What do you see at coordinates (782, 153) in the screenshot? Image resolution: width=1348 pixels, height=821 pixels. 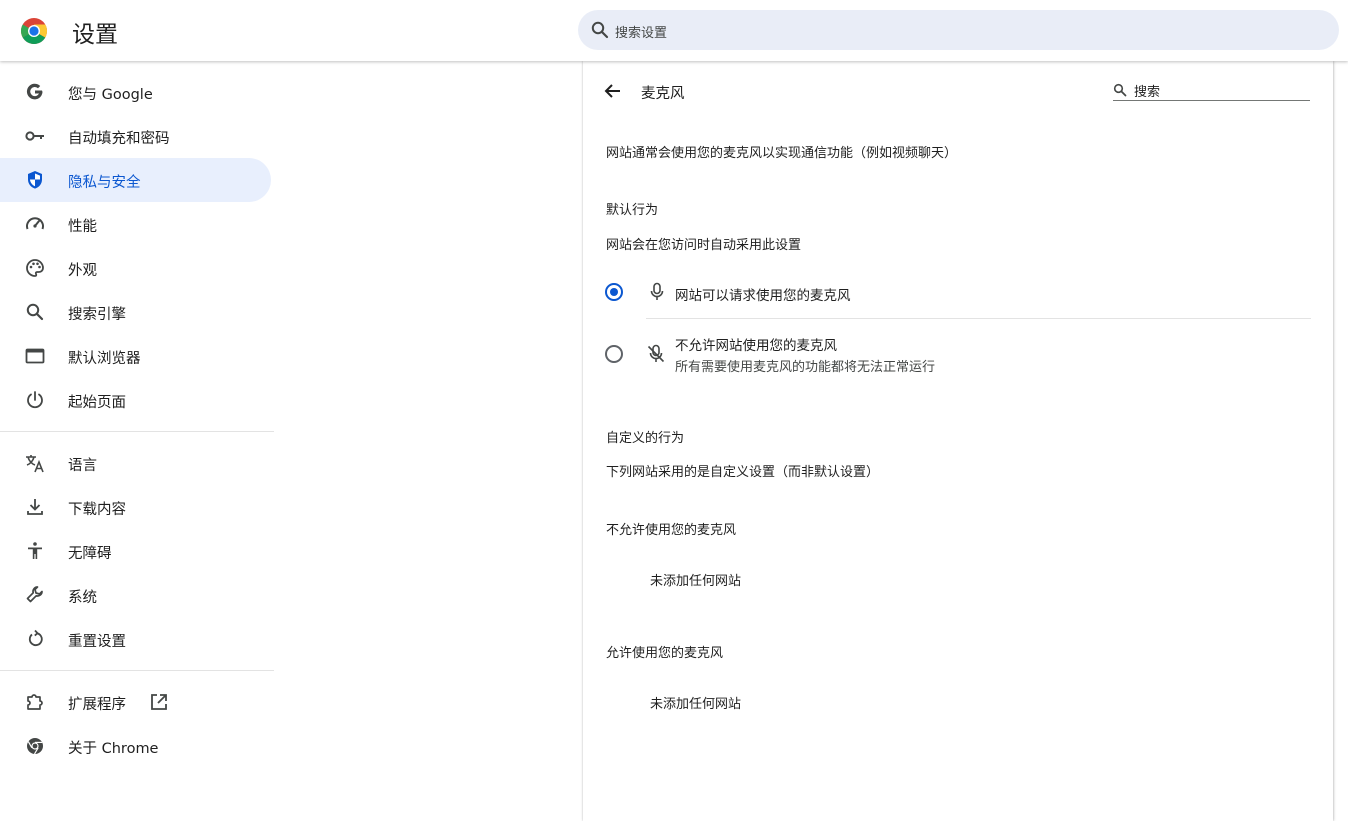 I see `page-description: 网站通常会使用您的麦克风以实现通信功能（例如视频聊天）` at bounding box center [782, 153].